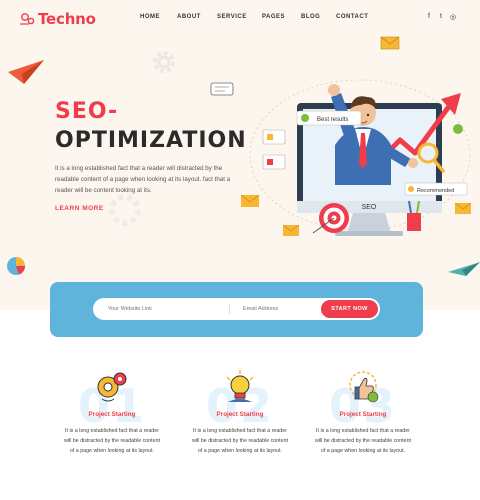 This screenshot has height=500, width=480. Describe the element at coordinates (240, 386) in the screenshot. I see `lightbulb-icon` at that location.